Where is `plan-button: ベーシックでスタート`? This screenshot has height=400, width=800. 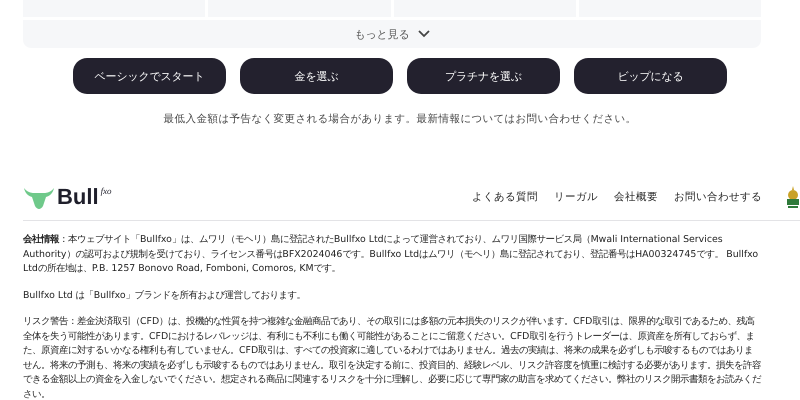
plan-button: ベーシックでスタート is located at coordinates (149, 76).